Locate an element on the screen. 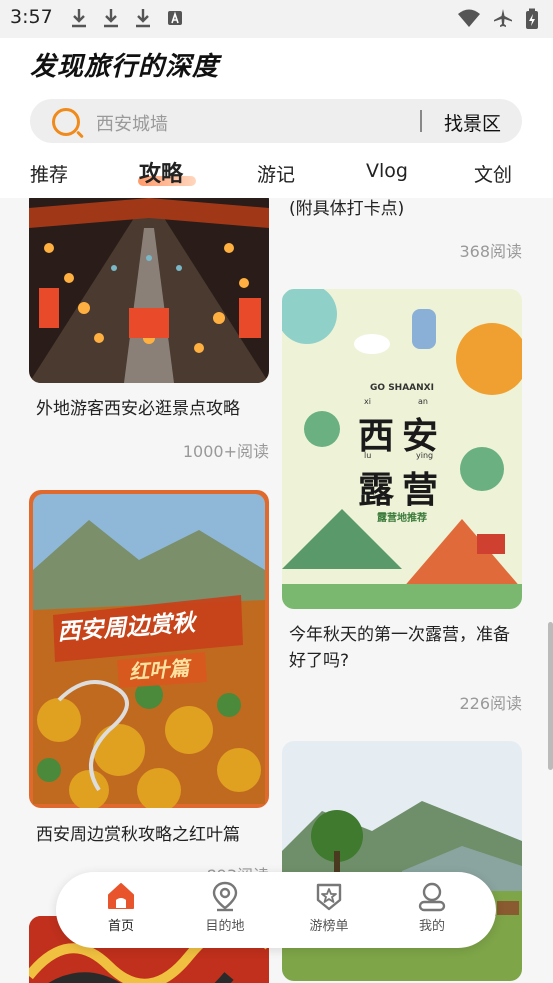 The height and width of the screenshot is (983, 553). tab-creative: 文创 is located at coordinates (493, 173).